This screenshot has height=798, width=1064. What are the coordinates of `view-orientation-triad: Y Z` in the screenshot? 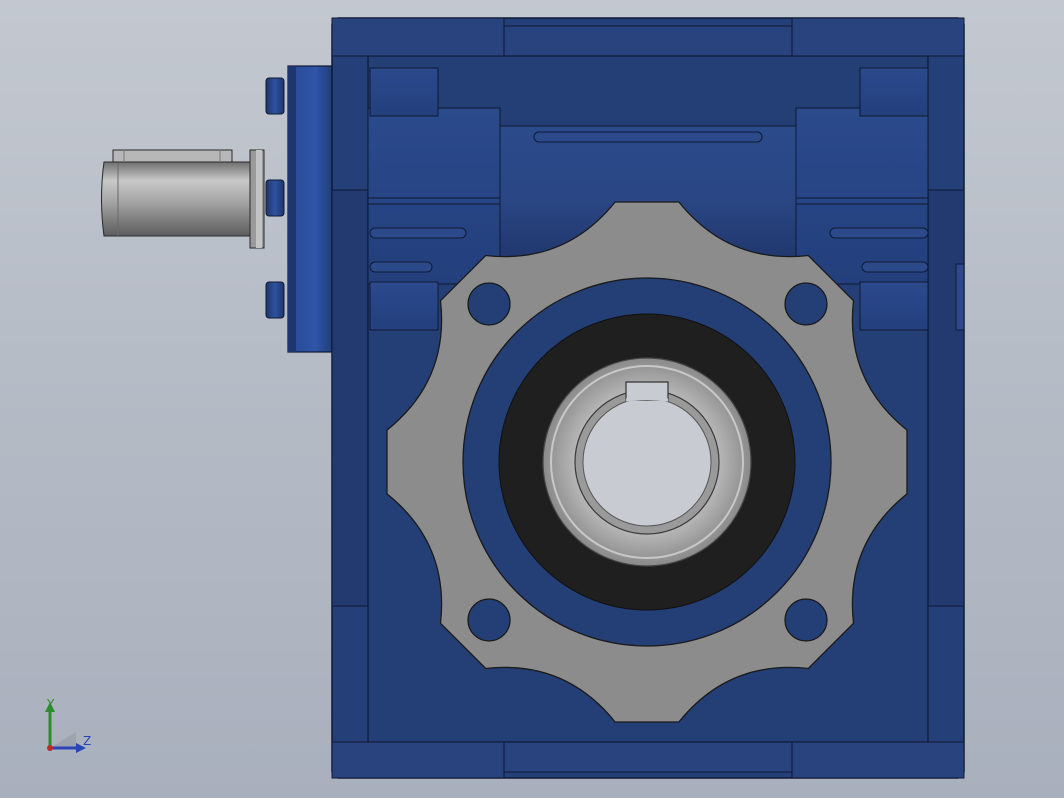 It's located at (71, 731).